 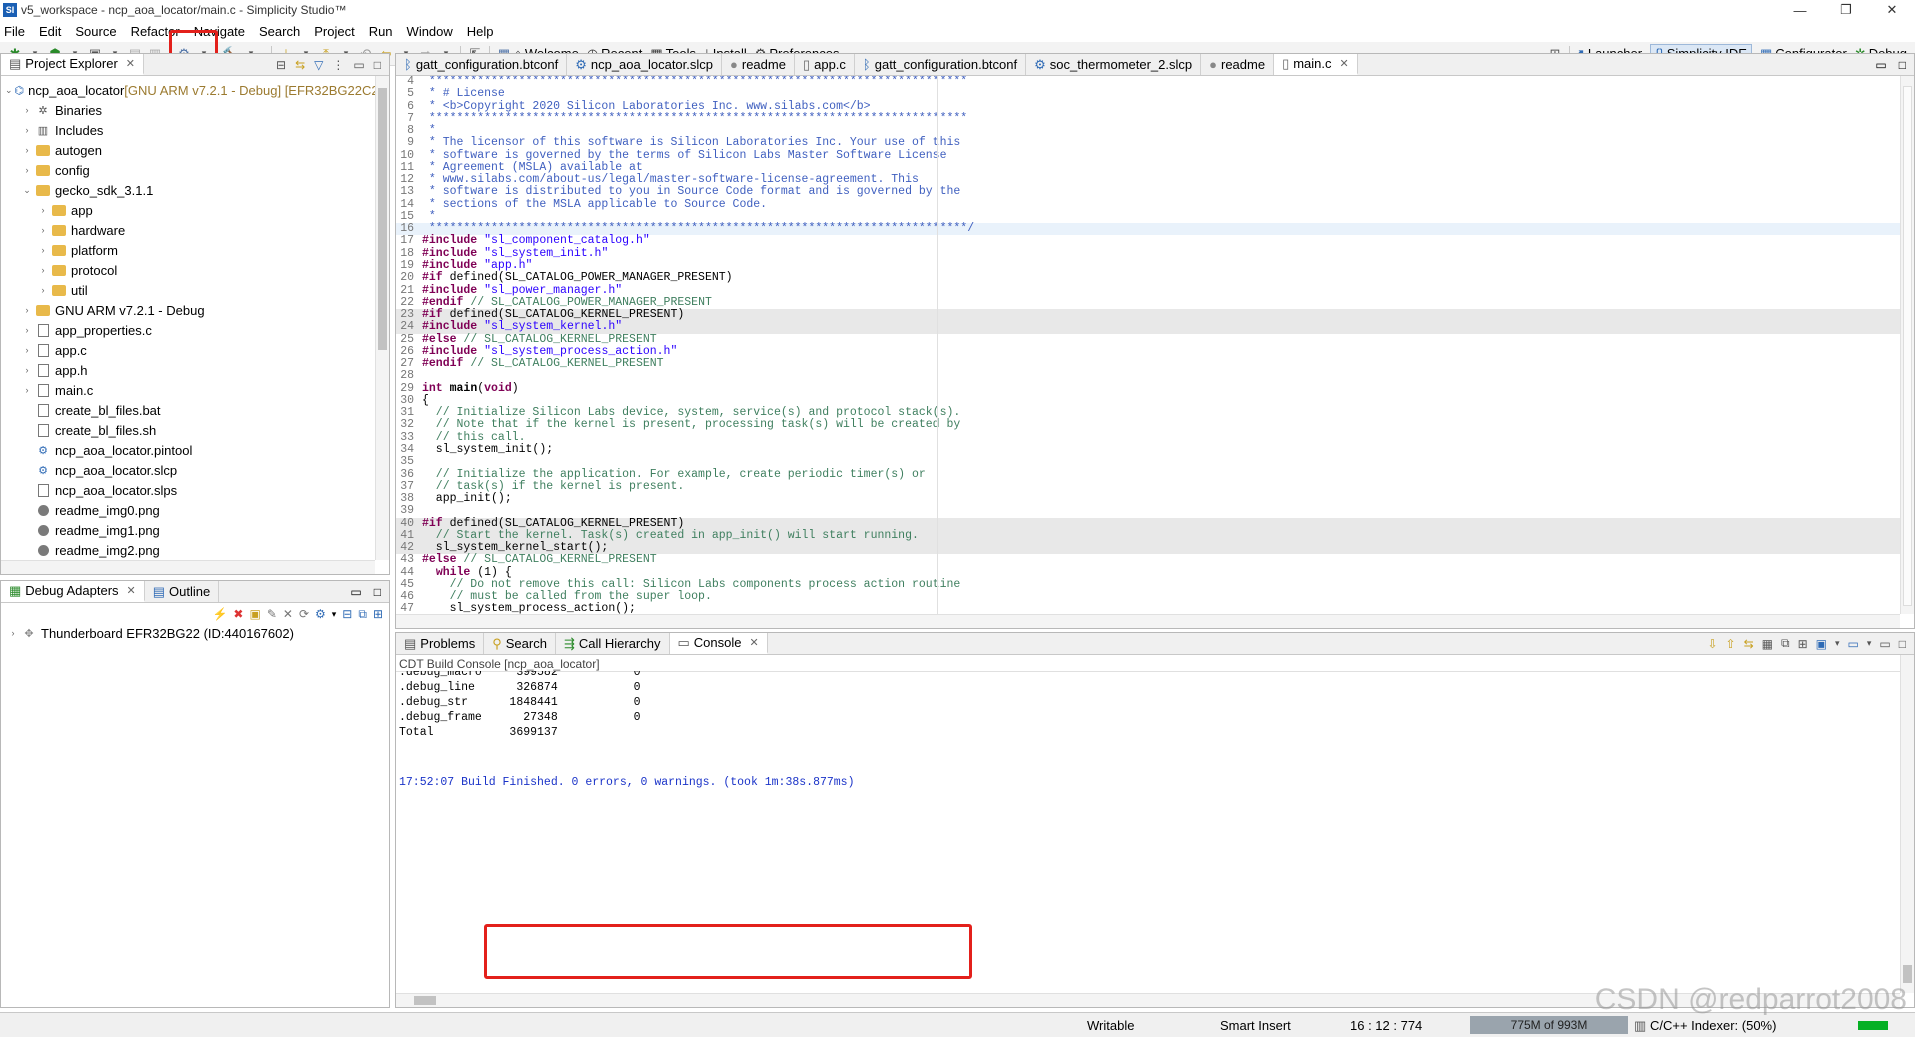 I want to click on editor-vscroll, so click(x=1907, y=345).